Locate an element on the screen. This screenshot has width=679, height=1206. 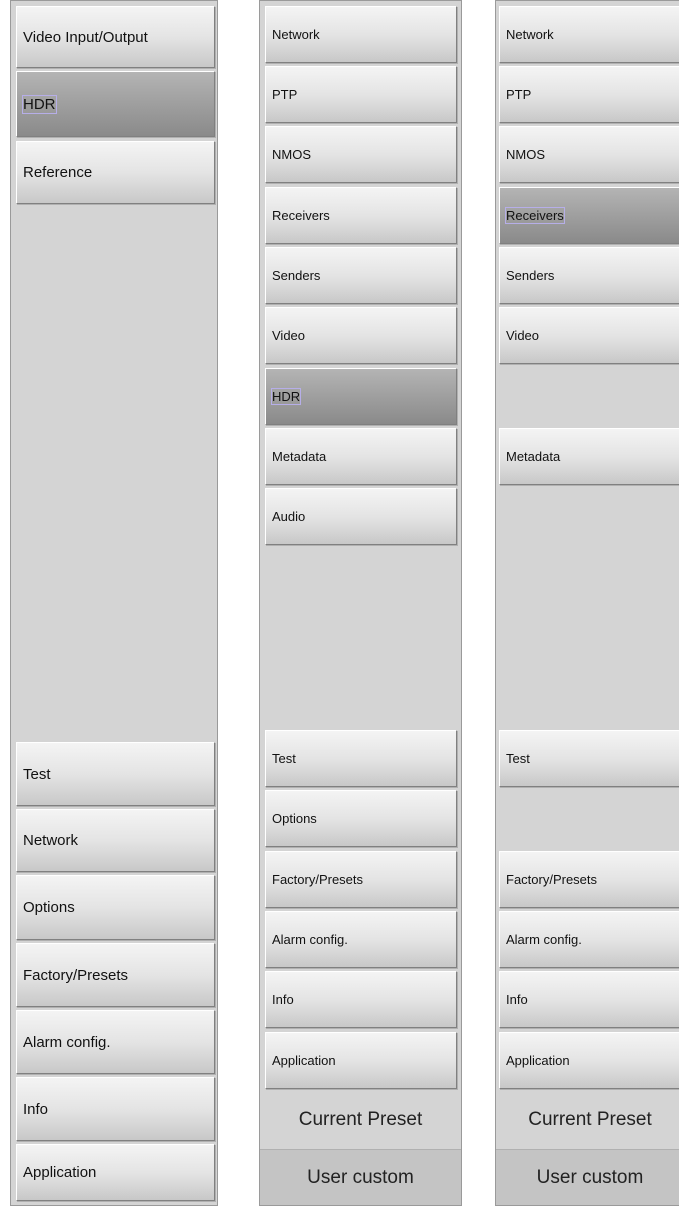
nav-button-label: Reference is located at coordinates (58, 172).